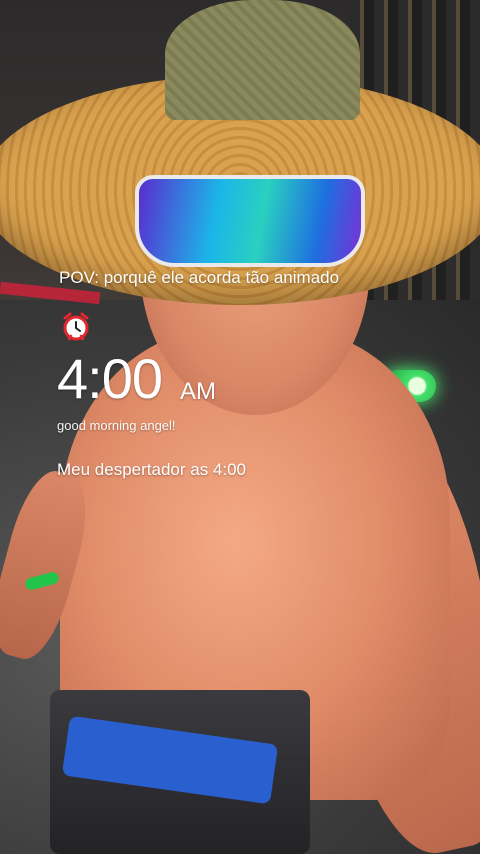 The height and width of the screenshot is (854, 480). I want to click on caption-text: Meu despertador as 4:00, so click(152, 469).